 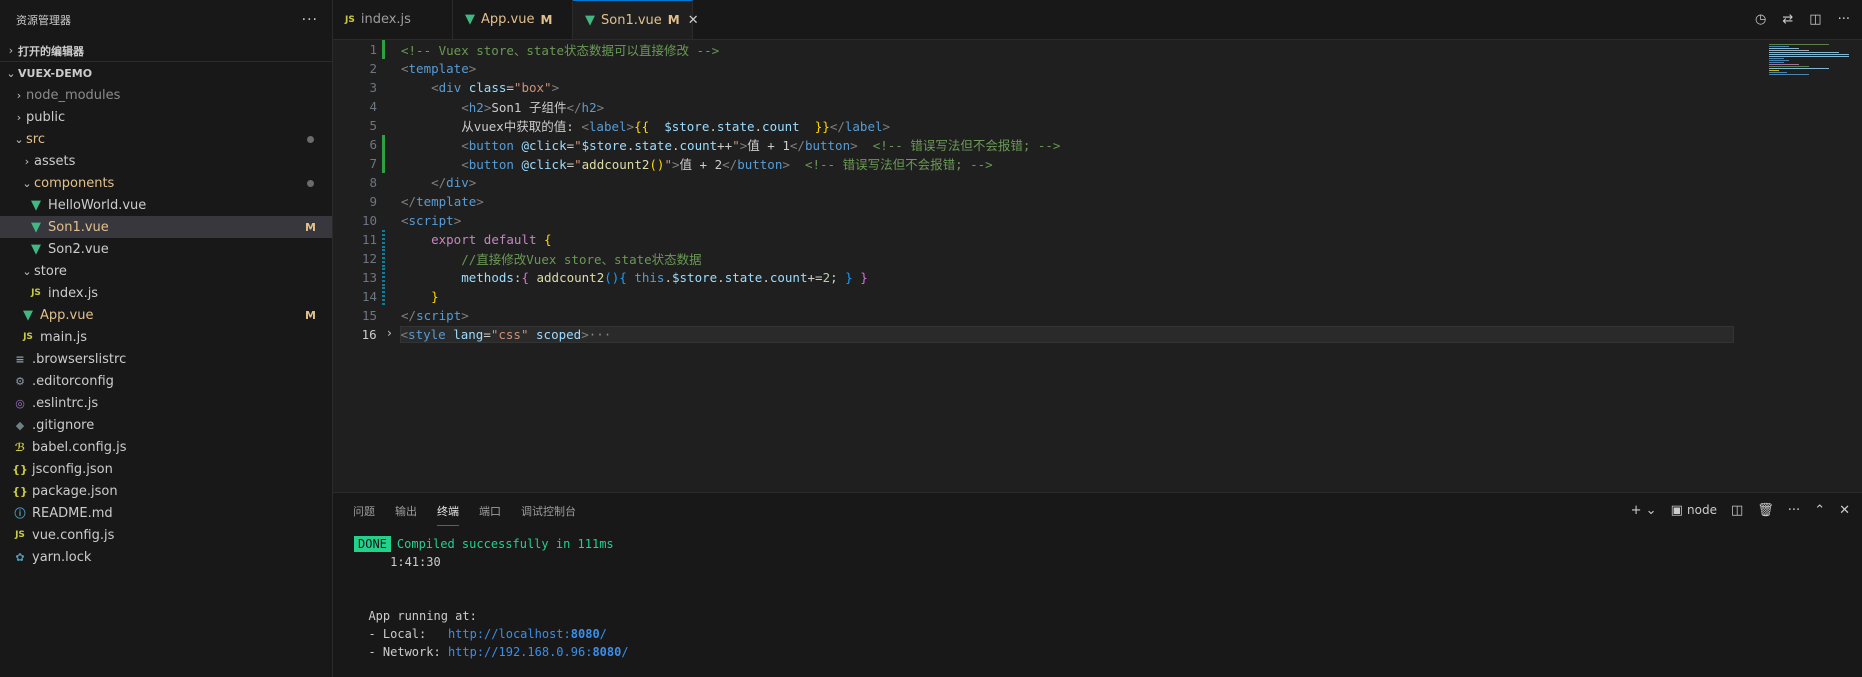 What do you see at coordinates (166, 535) in the screenshot?
I see `tree-item: JS vue.config.js` at bounding box center [166, 535].